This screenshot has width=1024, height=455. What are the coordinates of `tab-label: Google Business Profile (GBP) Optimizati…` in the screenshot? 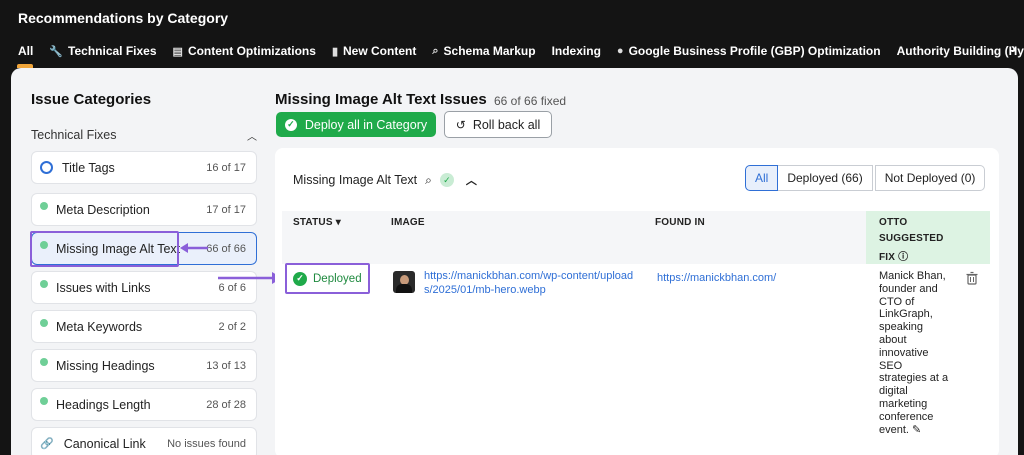 It's located at (754, 51).